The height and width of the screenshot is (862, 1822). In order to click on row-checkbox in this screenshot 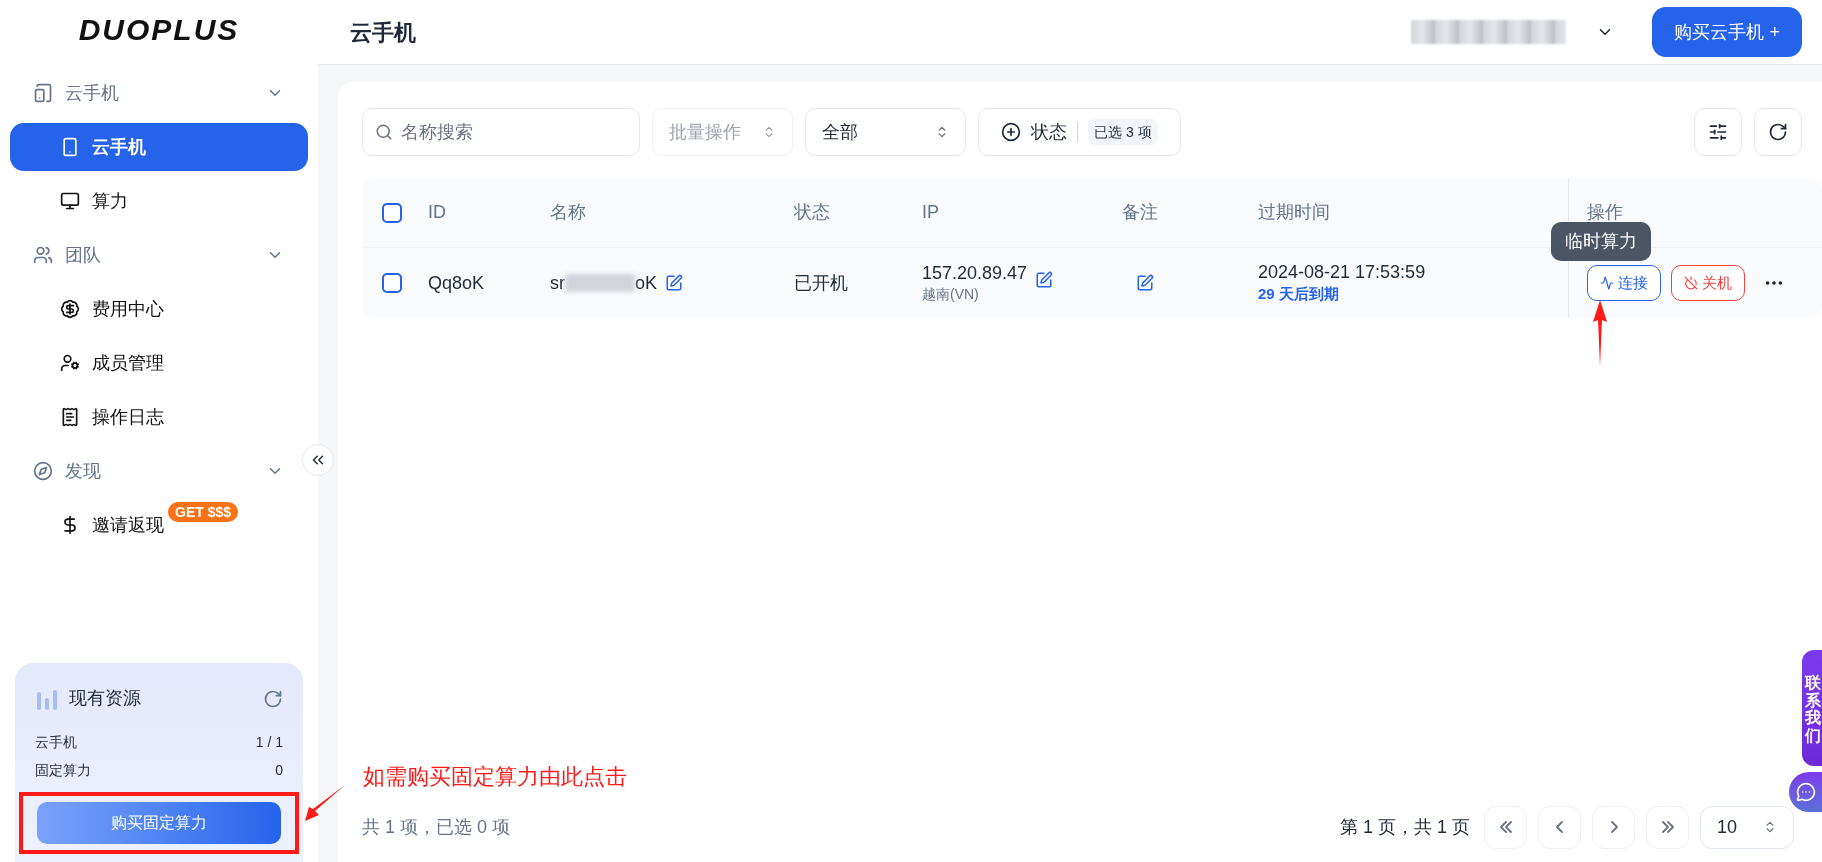, I will do `click(392, 283)`.